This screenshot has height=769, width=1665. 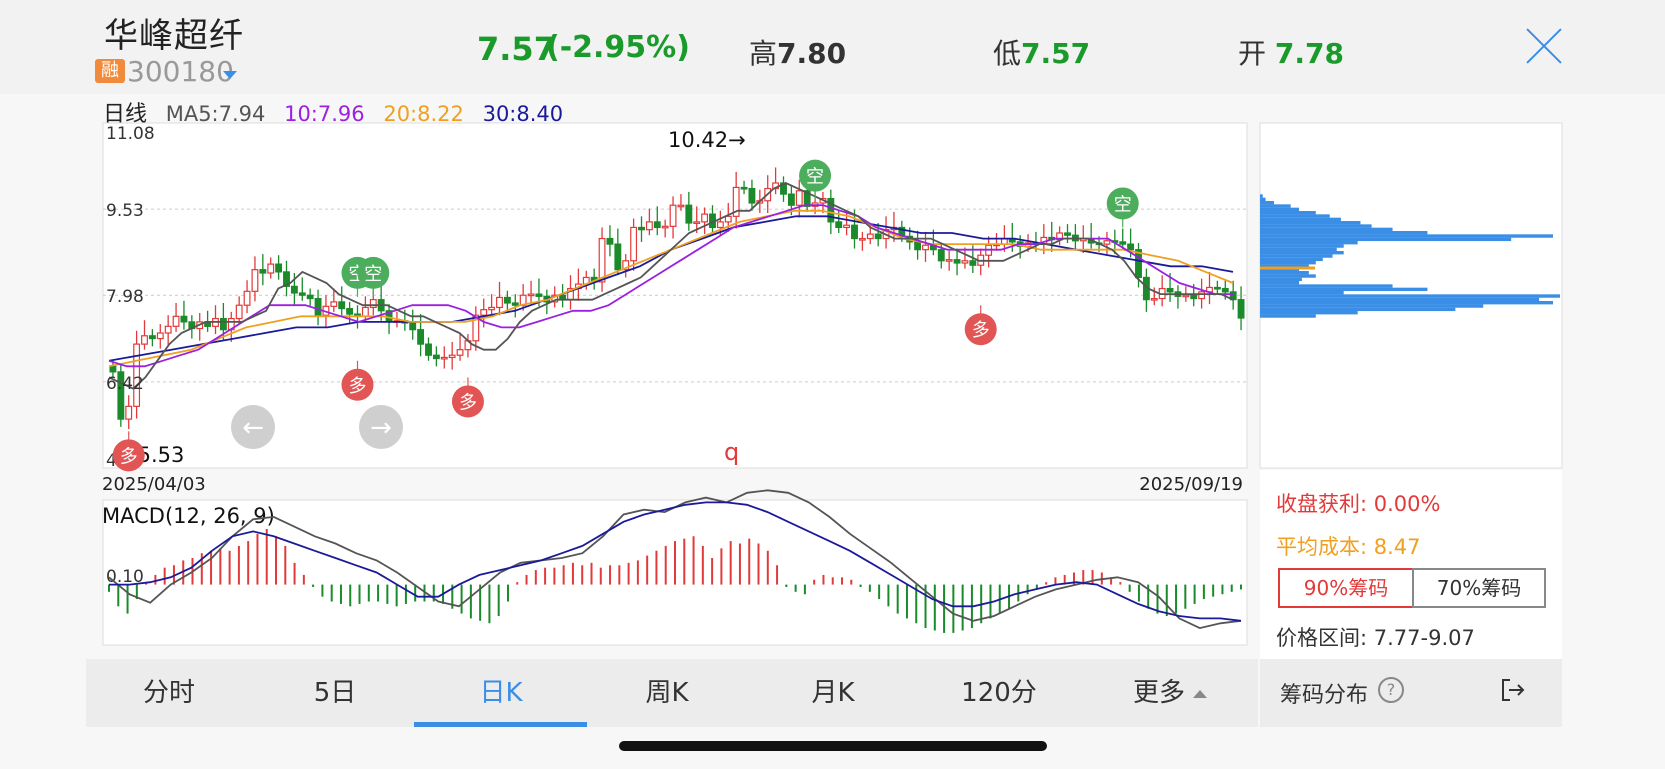 I want to click on tab-more: 更多, so click(x=1170, y=693).